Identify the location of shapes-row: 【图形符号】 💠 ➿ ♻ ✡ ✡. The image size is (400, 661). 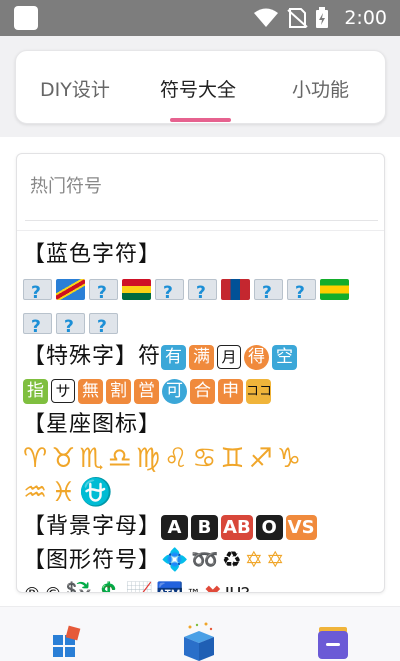
(202, 561).